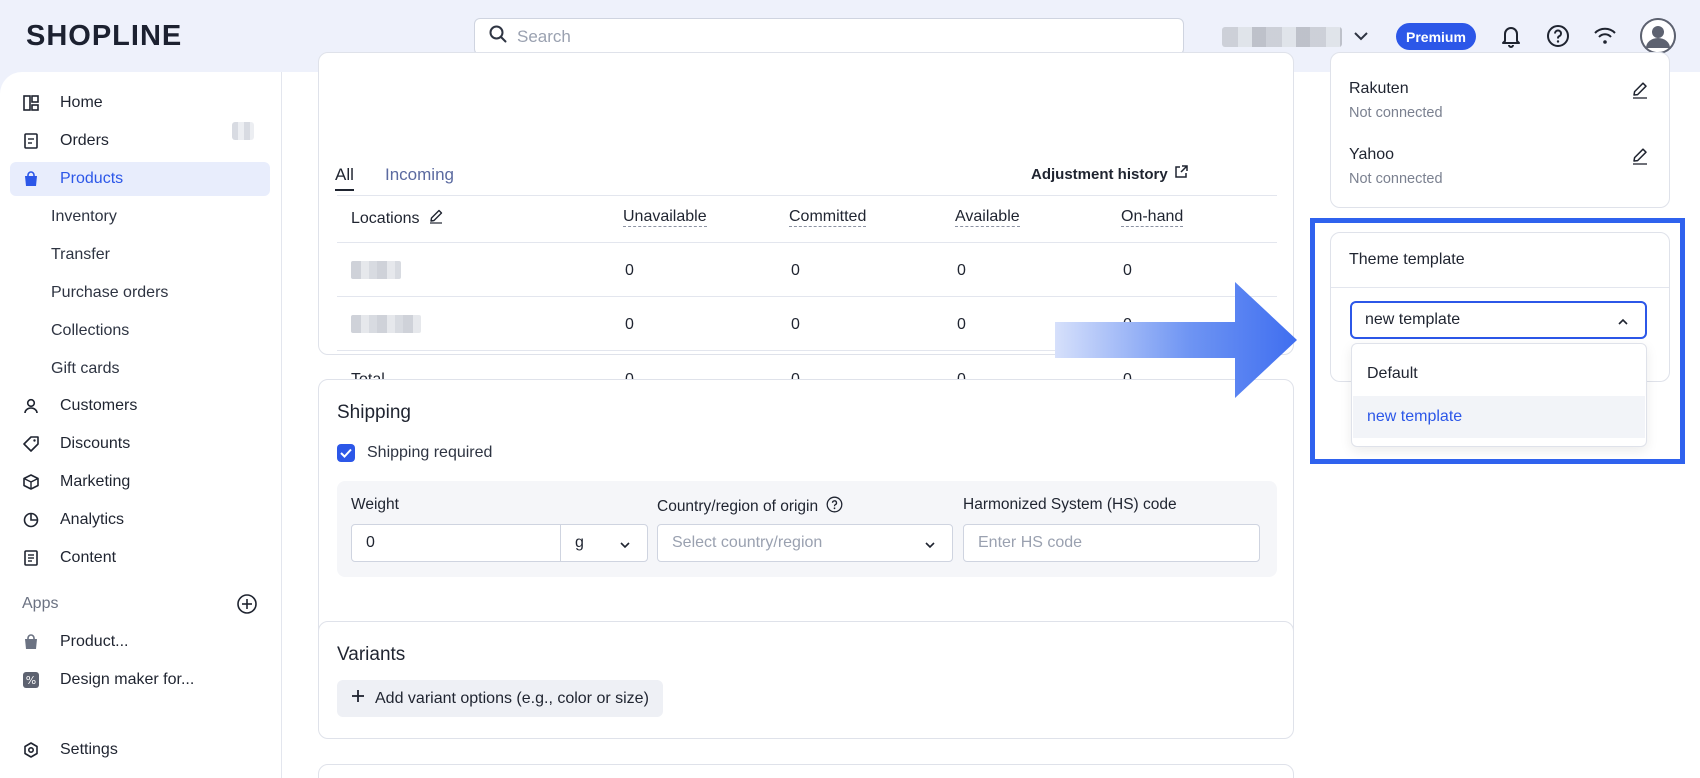 This screenshot has height=778, width=1700. I want to click on available-label: Available, so click(987, 217).